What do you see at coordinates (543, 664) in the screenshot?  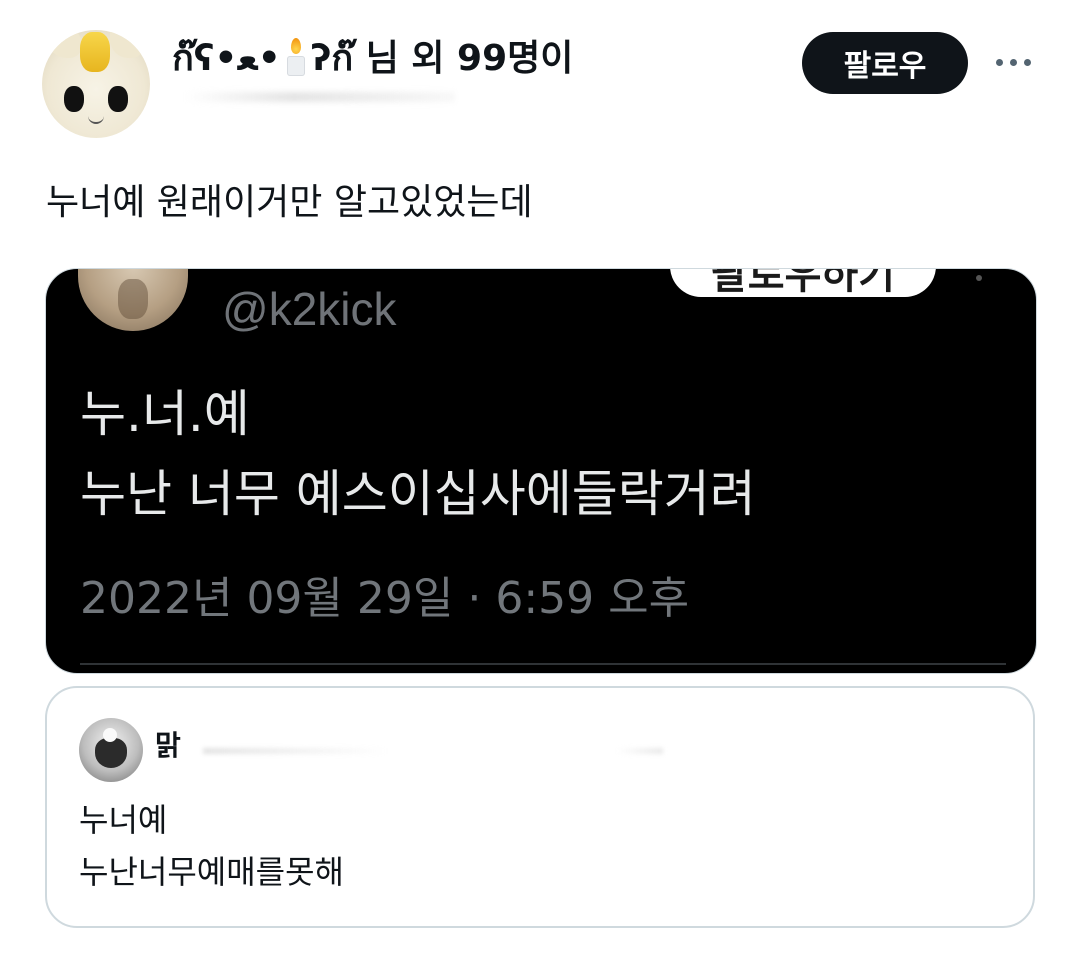 I see `embedded-divider` at bounding box center [543, 664].